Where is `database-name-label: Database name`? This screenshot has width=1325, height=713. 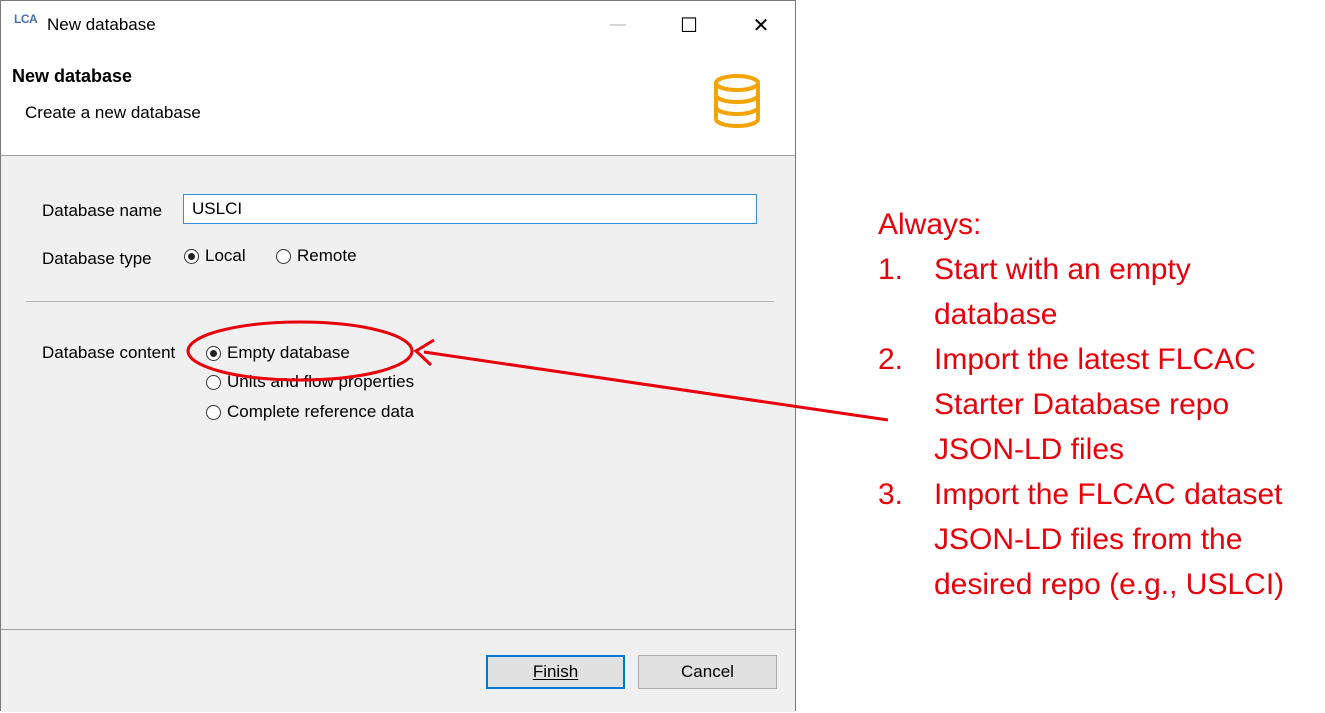 database-name-label: Database name is located at coordinates (102, 210).